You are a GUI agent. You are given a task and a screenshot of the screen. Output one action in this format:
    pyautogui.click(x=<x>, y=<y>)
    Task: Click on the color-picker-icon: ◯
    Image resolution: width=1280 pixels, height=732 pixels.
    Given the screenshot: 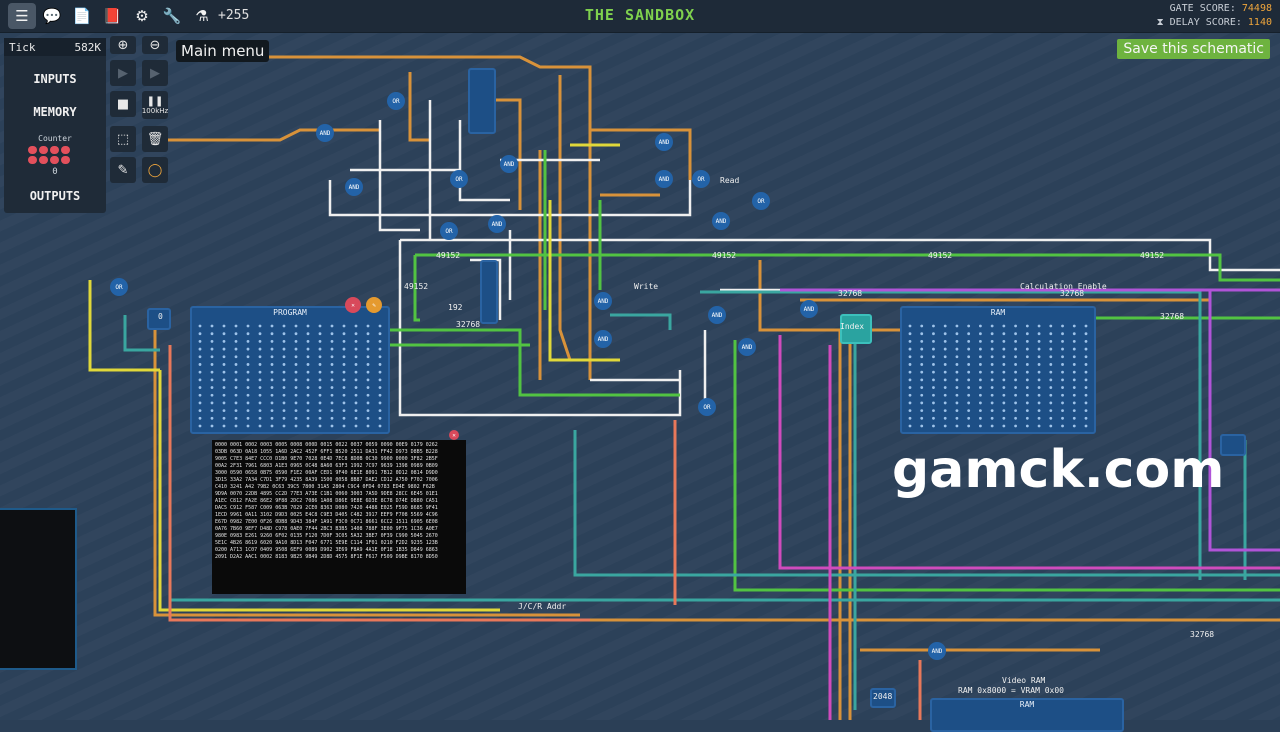 What is the action you would take?
    pyautogui.click(x=155, y=170)
    